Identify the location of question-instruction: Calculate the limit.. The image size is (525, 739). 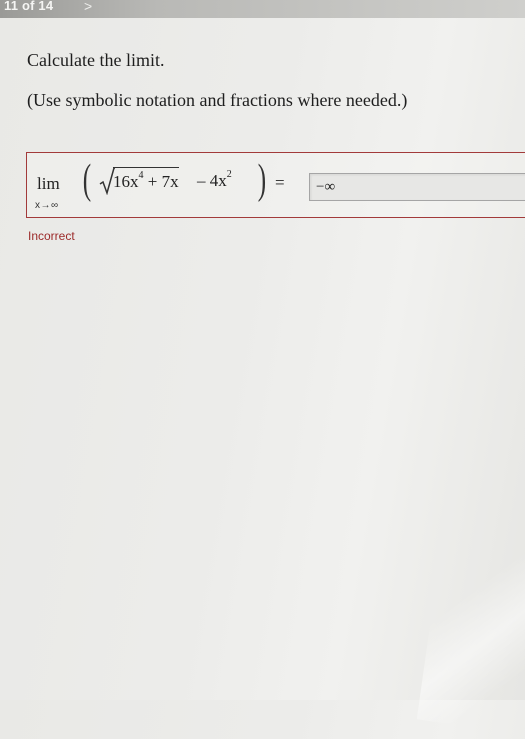
(96, 60).